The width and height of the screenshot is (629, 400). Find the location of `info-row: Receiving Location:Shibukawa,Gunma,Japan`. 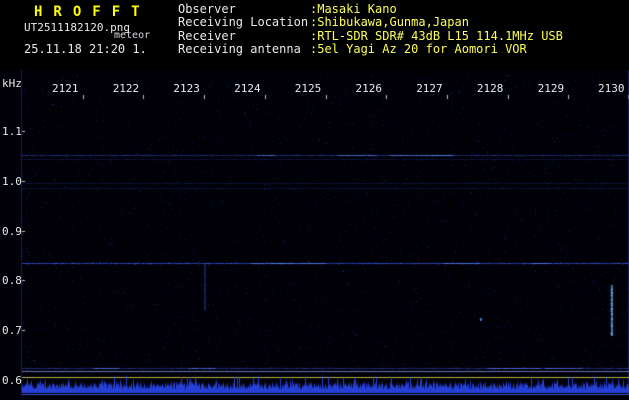

info-row: Receiving Location:Shibukawa,Gunma,Japan is located at coordinates (370, 22).